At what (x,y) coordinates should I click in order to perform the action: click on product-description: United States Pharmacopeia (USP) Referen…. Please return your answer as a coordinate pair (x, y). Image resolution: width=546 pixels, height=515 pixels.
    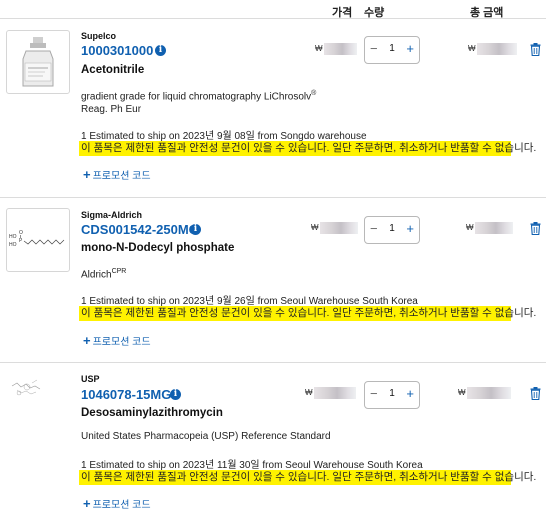
    Looking at the image, I should click on (206, 436).